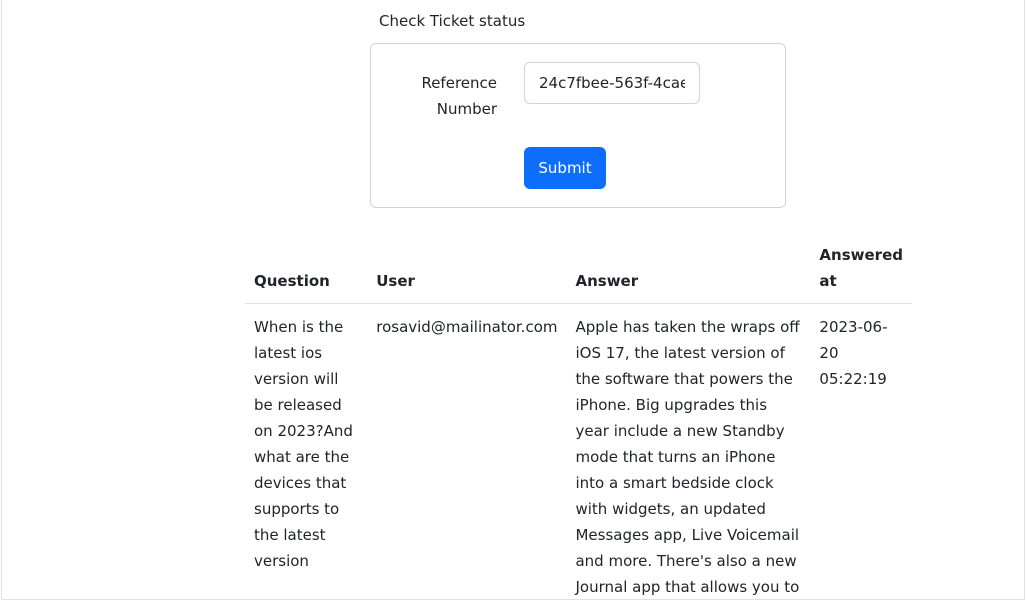  I want to click on column-header-user: User, so click(467, 273).